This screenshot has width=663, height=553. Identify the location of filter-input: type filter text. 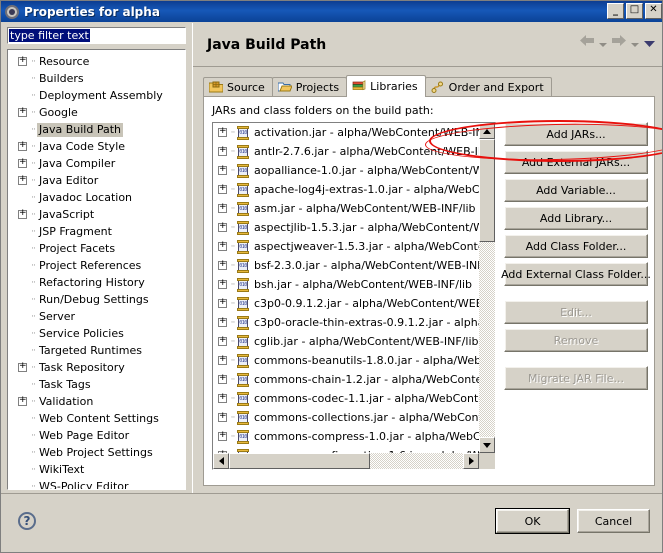
(96, 35).